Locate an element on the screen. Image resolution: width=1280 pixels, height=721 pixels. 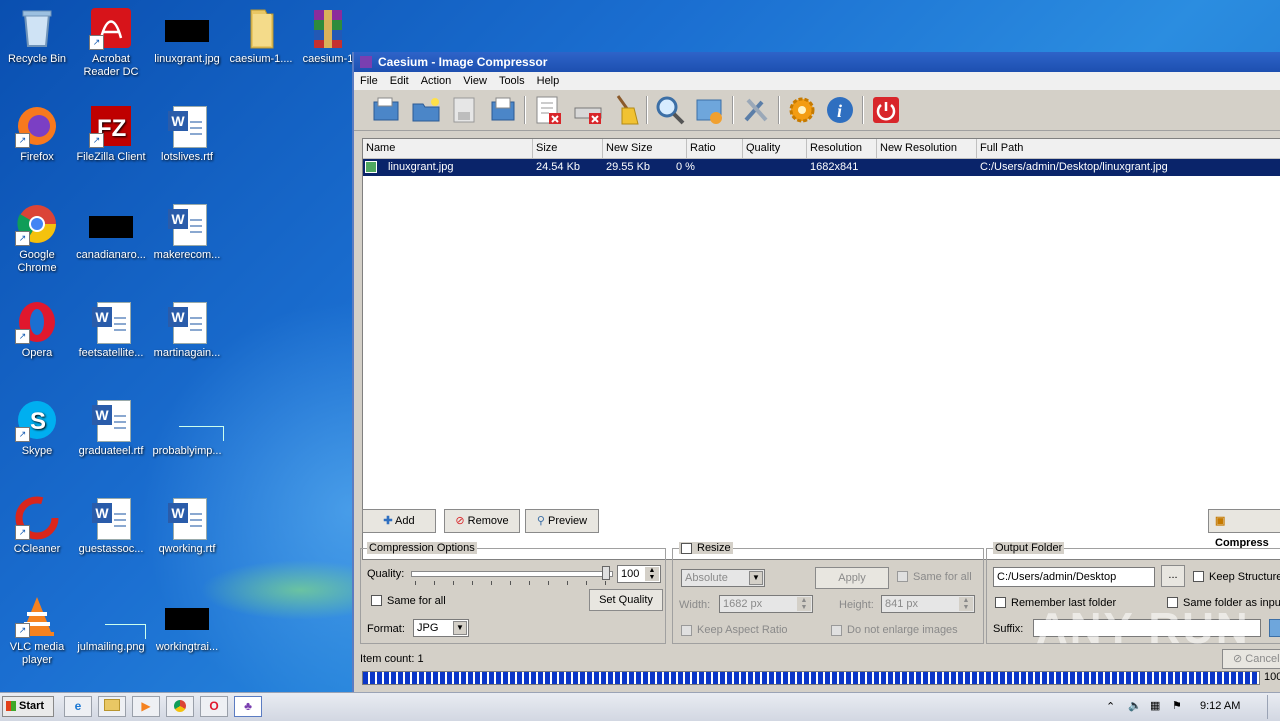
desktop-icon-firefox: ↗ Firefox is located at coordinates (37, 134).